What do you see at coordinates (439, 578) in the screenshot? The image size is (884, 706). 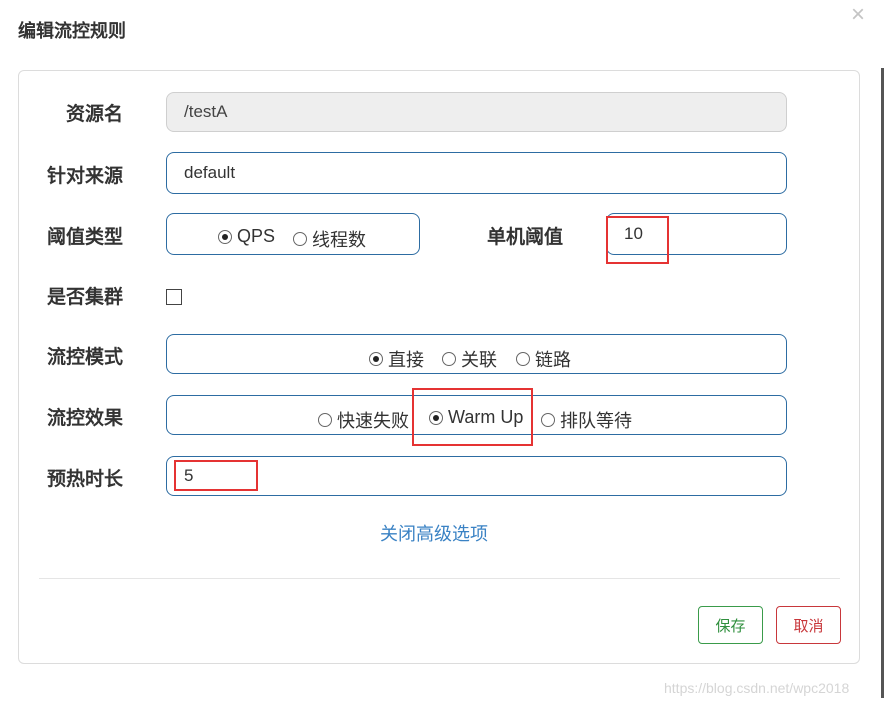 I see `footer-divider` at bounding box center [439, 578].